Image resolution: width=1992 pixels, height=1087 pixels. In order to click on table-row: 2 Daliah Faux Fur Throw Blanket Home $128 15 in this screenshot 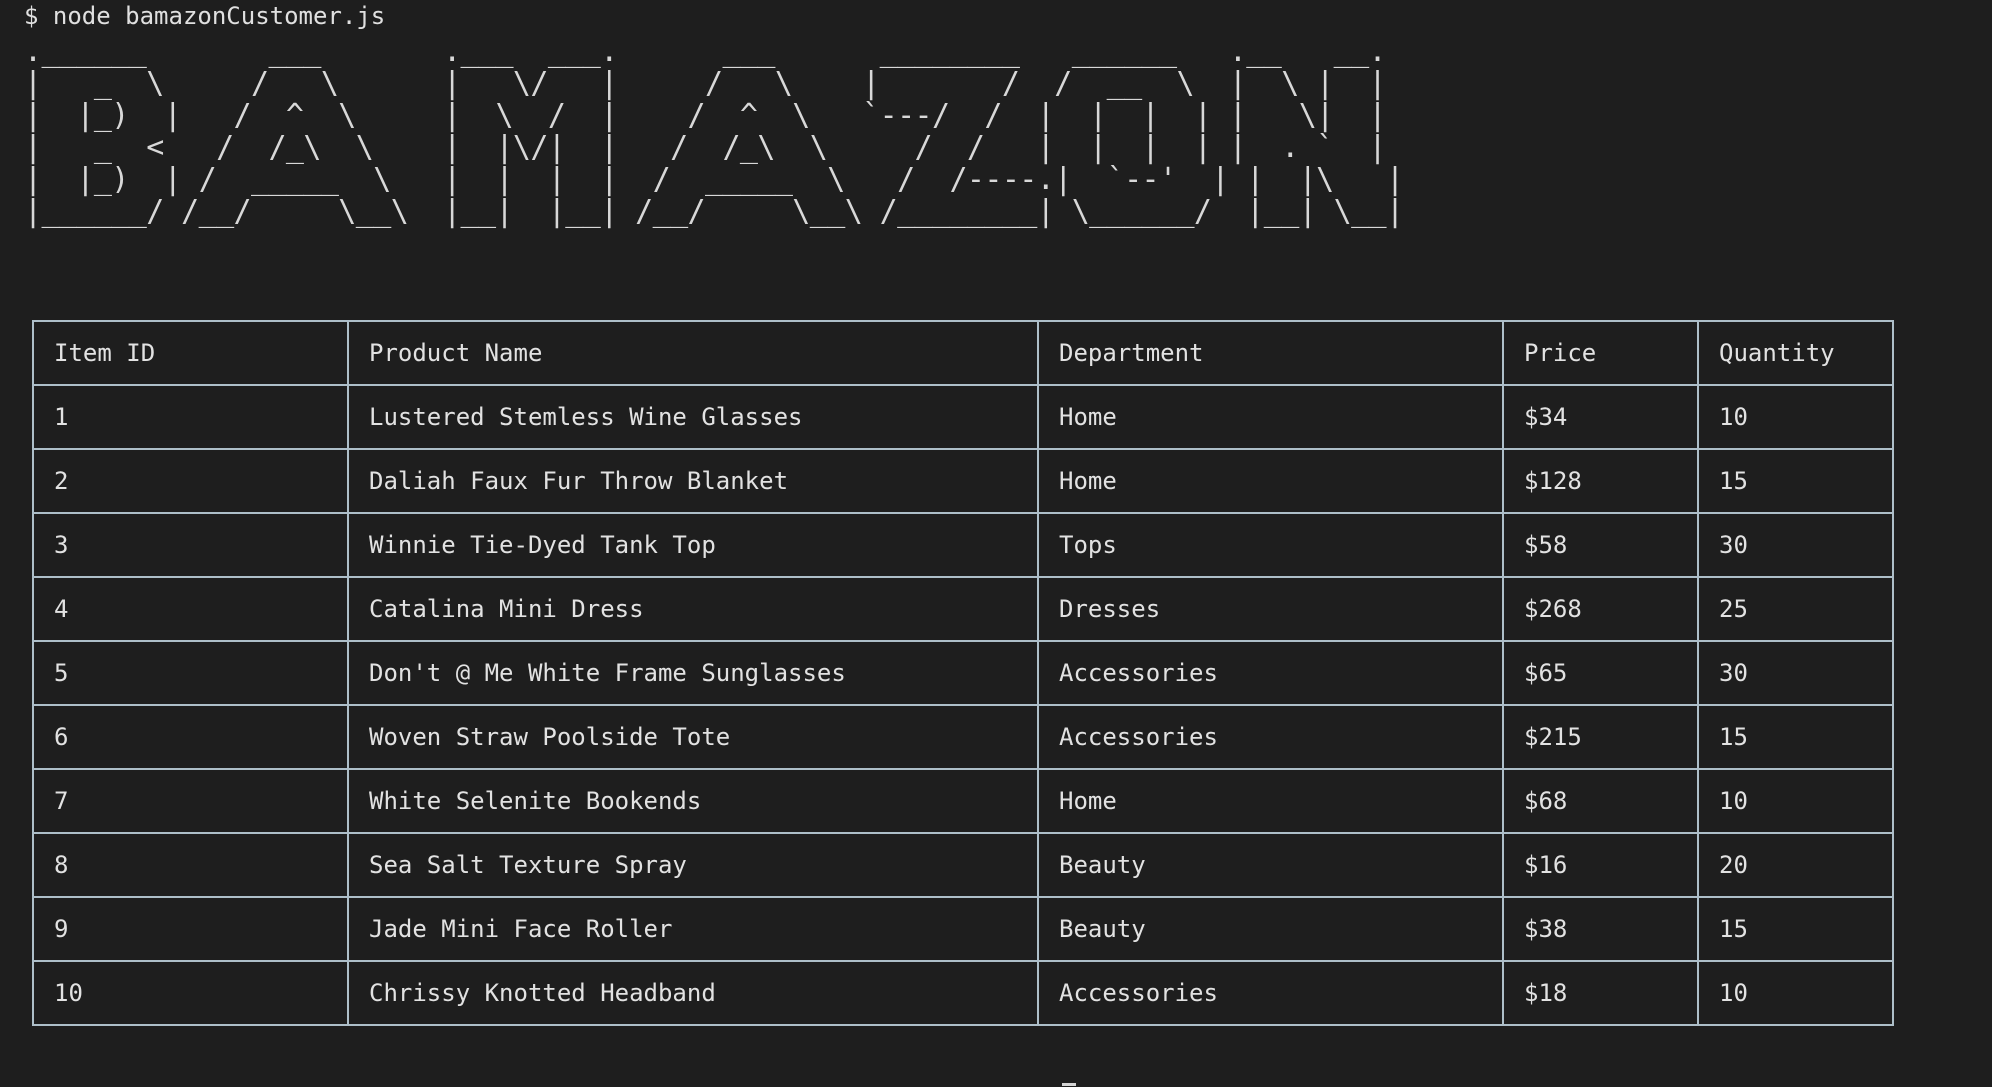, I will do `click(963, 481)`.